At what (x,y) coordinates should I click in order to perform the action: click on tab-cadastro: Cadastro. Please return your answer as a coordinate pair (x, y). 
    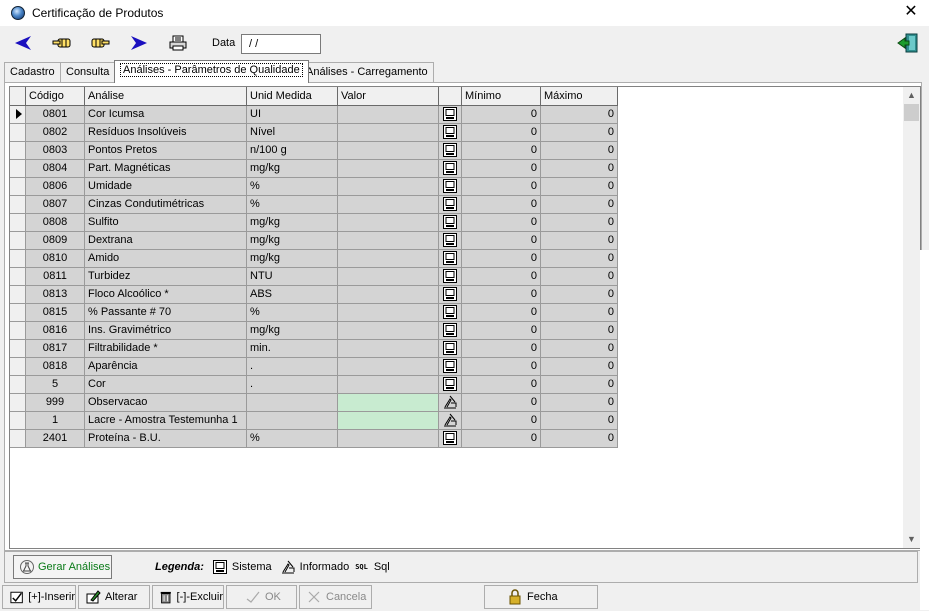
    Looking at the image, I should click on (32, 72).